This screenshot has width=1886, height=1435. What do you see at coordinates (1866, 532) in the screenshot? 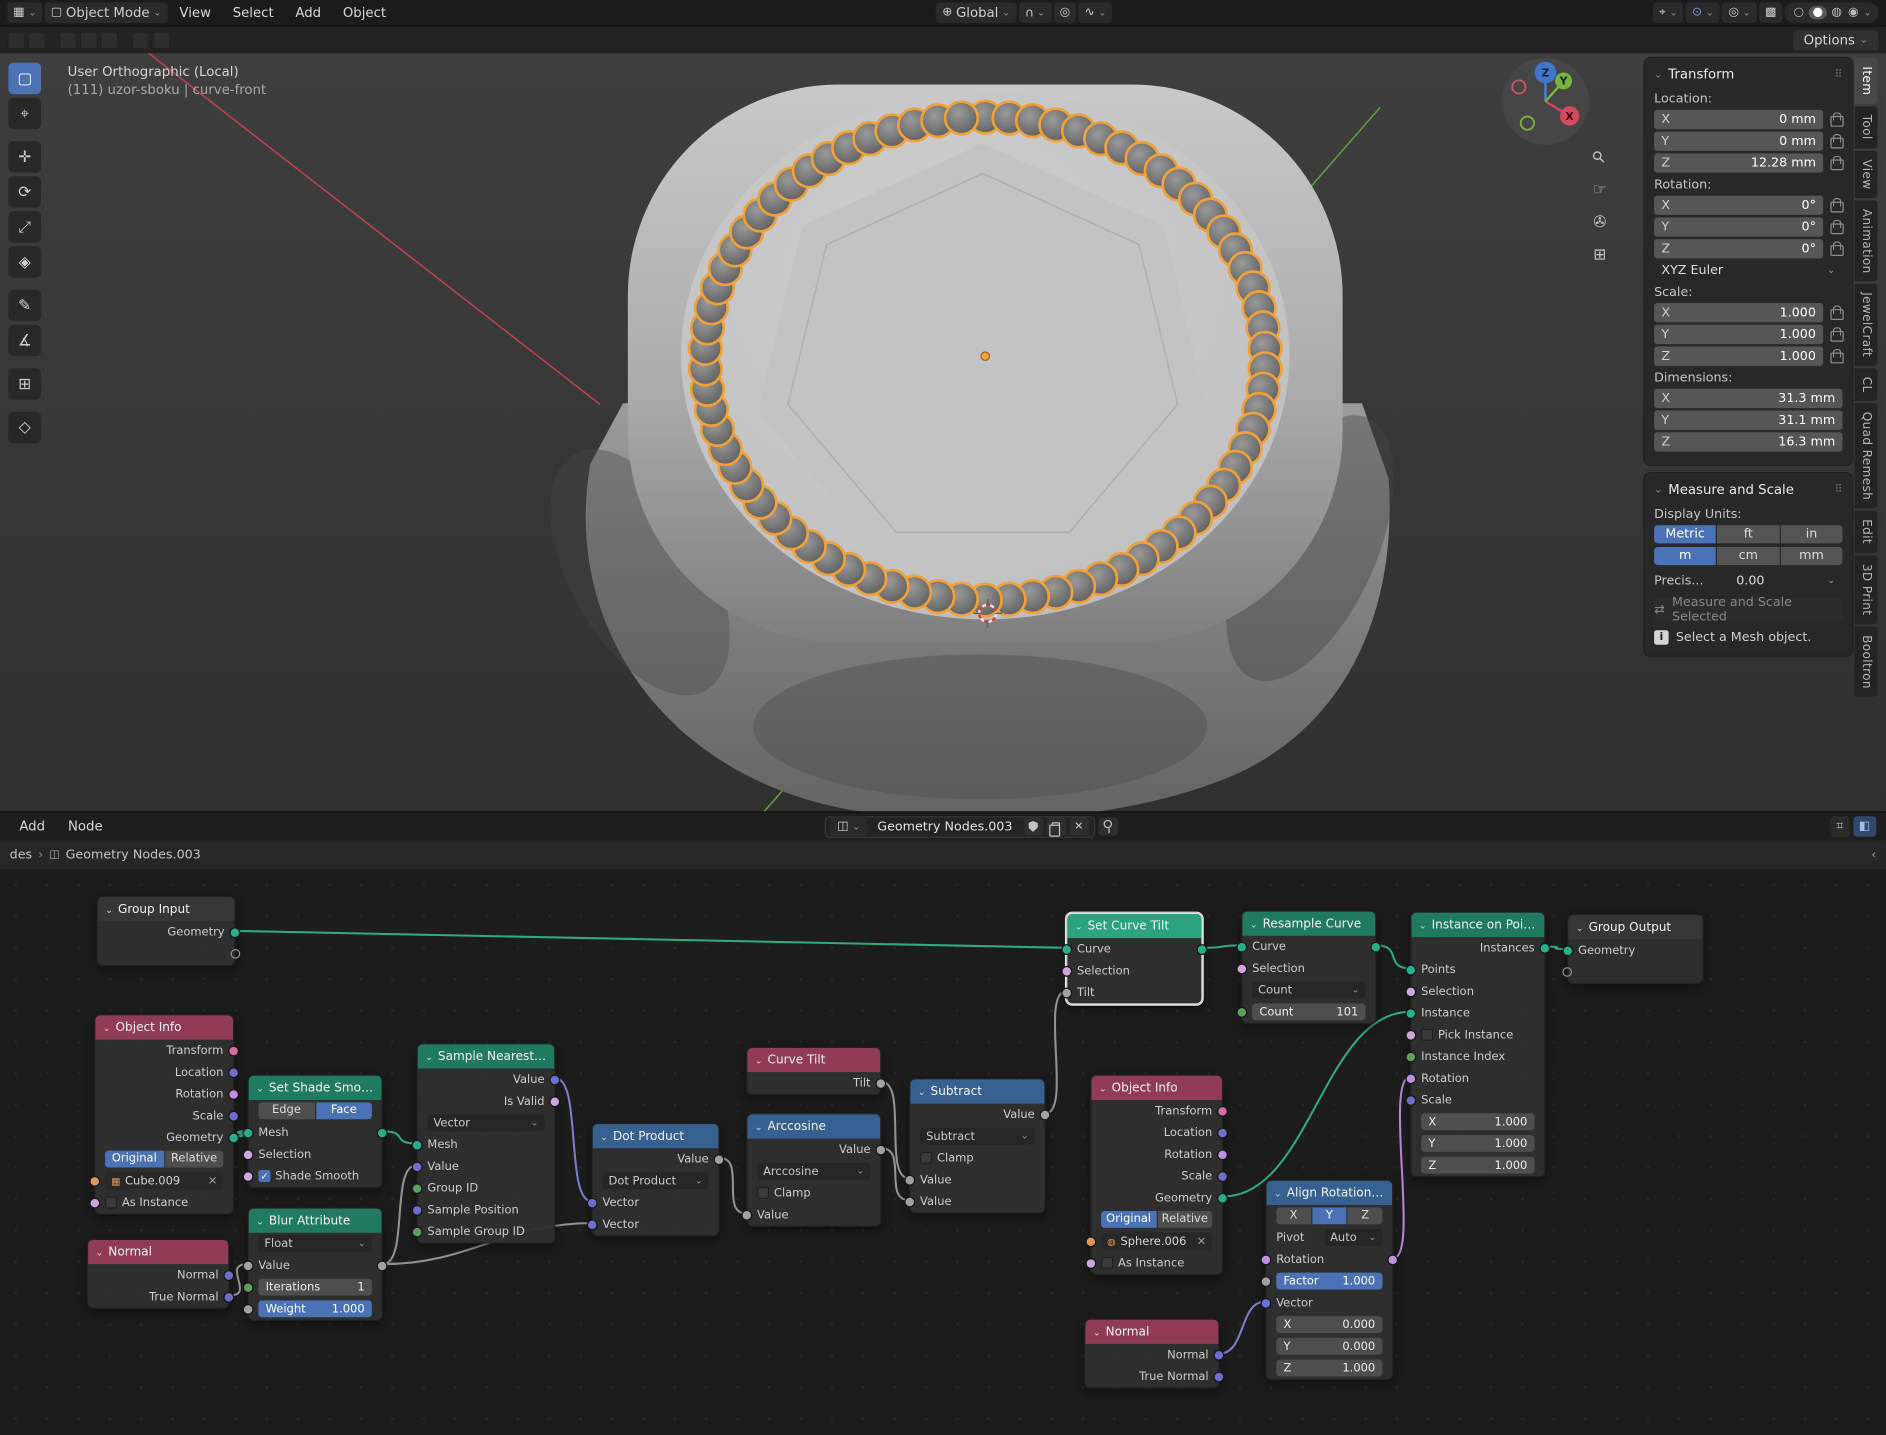
I see `sidebar-tab-edit: Edit` at bounding box center [1866, 532].